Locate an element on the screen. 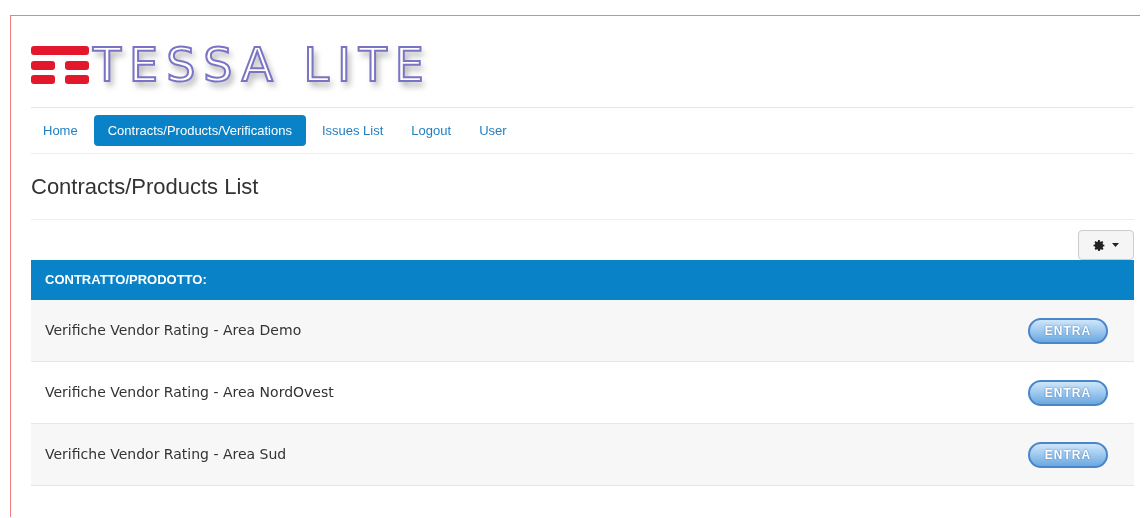 The width and height of the screenshot is (1145, 518). column-heading: CONTRATTO/PRODOTTO: is located at coordinates (126, 280).